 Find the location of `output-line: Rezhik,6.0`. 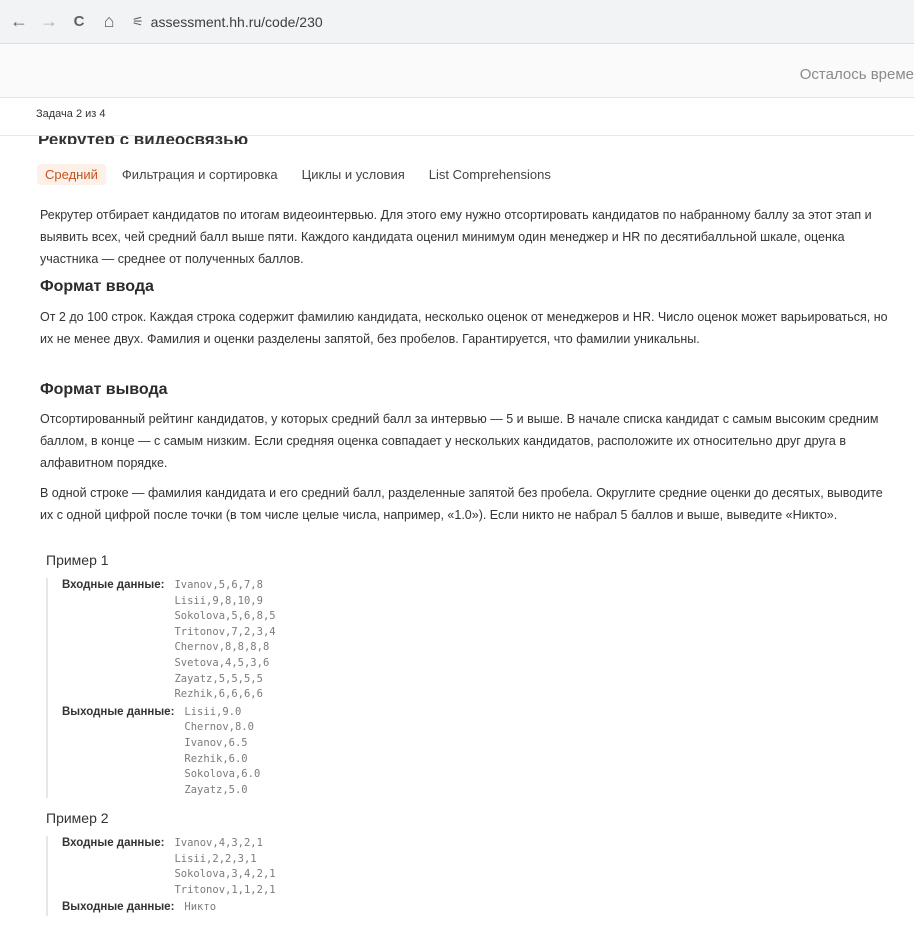

output-line: Rezhik,6.0 is located at coordinates (216, 758).